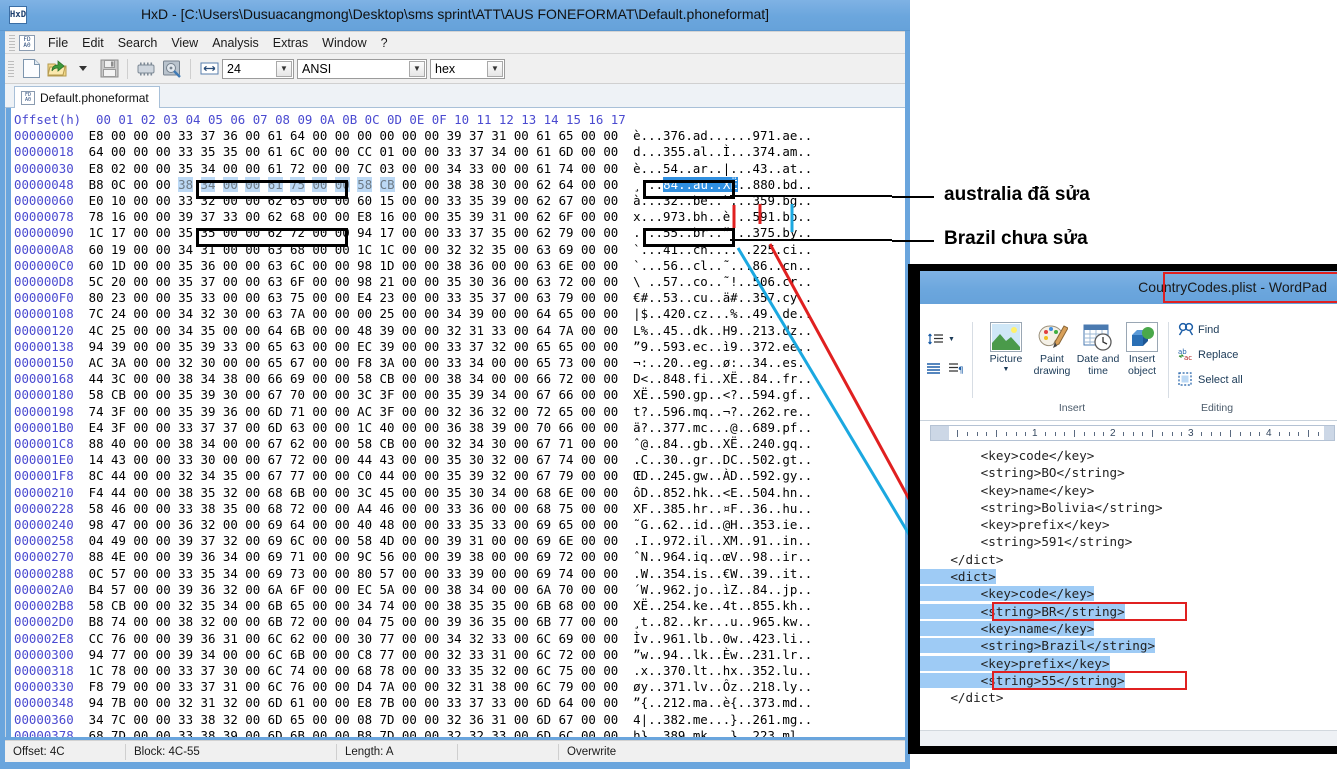 This screenshot has height=769, width=1337. What do you see at coordinates (172, 69) in the screenshot?
I see `open-disk-button` at bounding box center [172, 69].